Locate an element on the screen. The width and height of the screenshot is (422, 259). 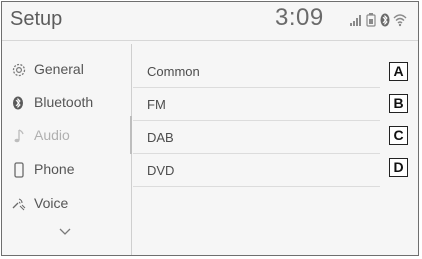
wifi-icon is located at coordinates (400, 20).